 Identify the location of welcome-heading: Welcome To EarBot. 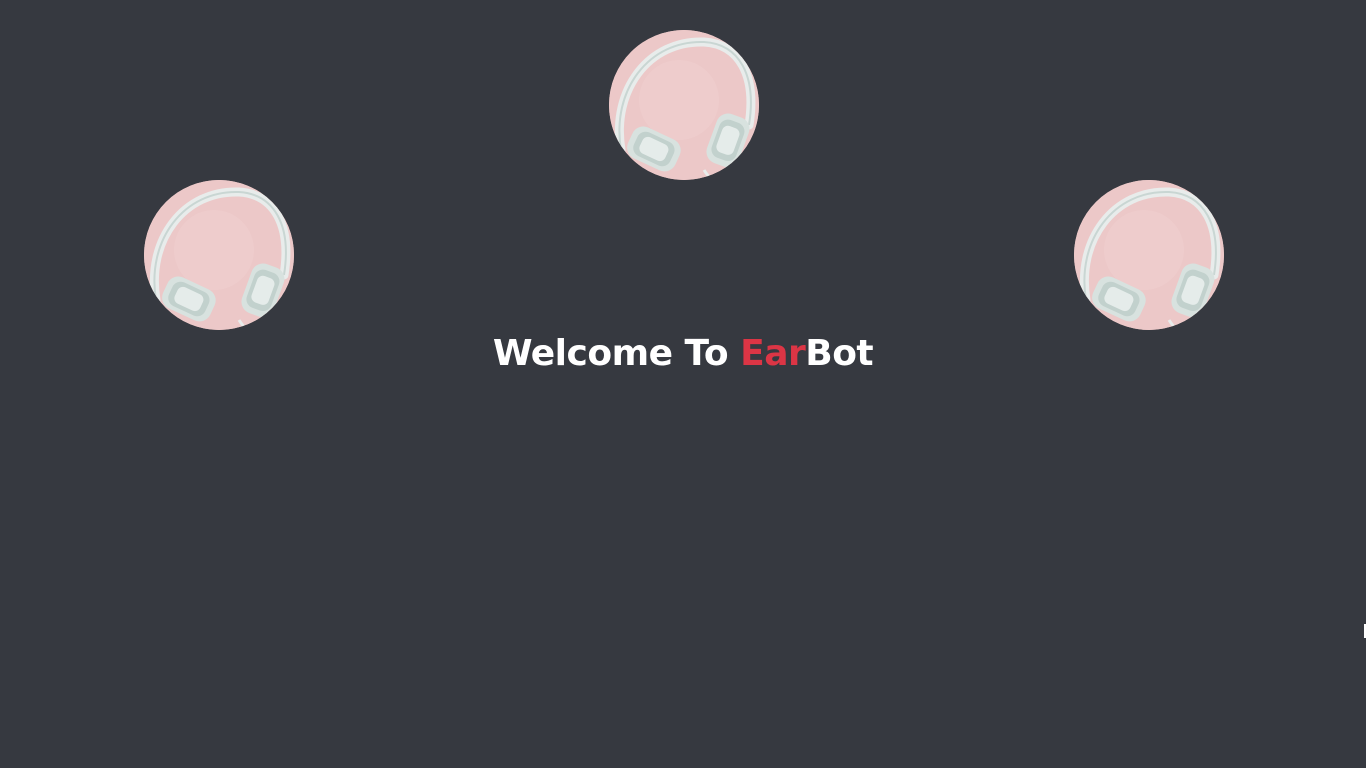
(683, 353).